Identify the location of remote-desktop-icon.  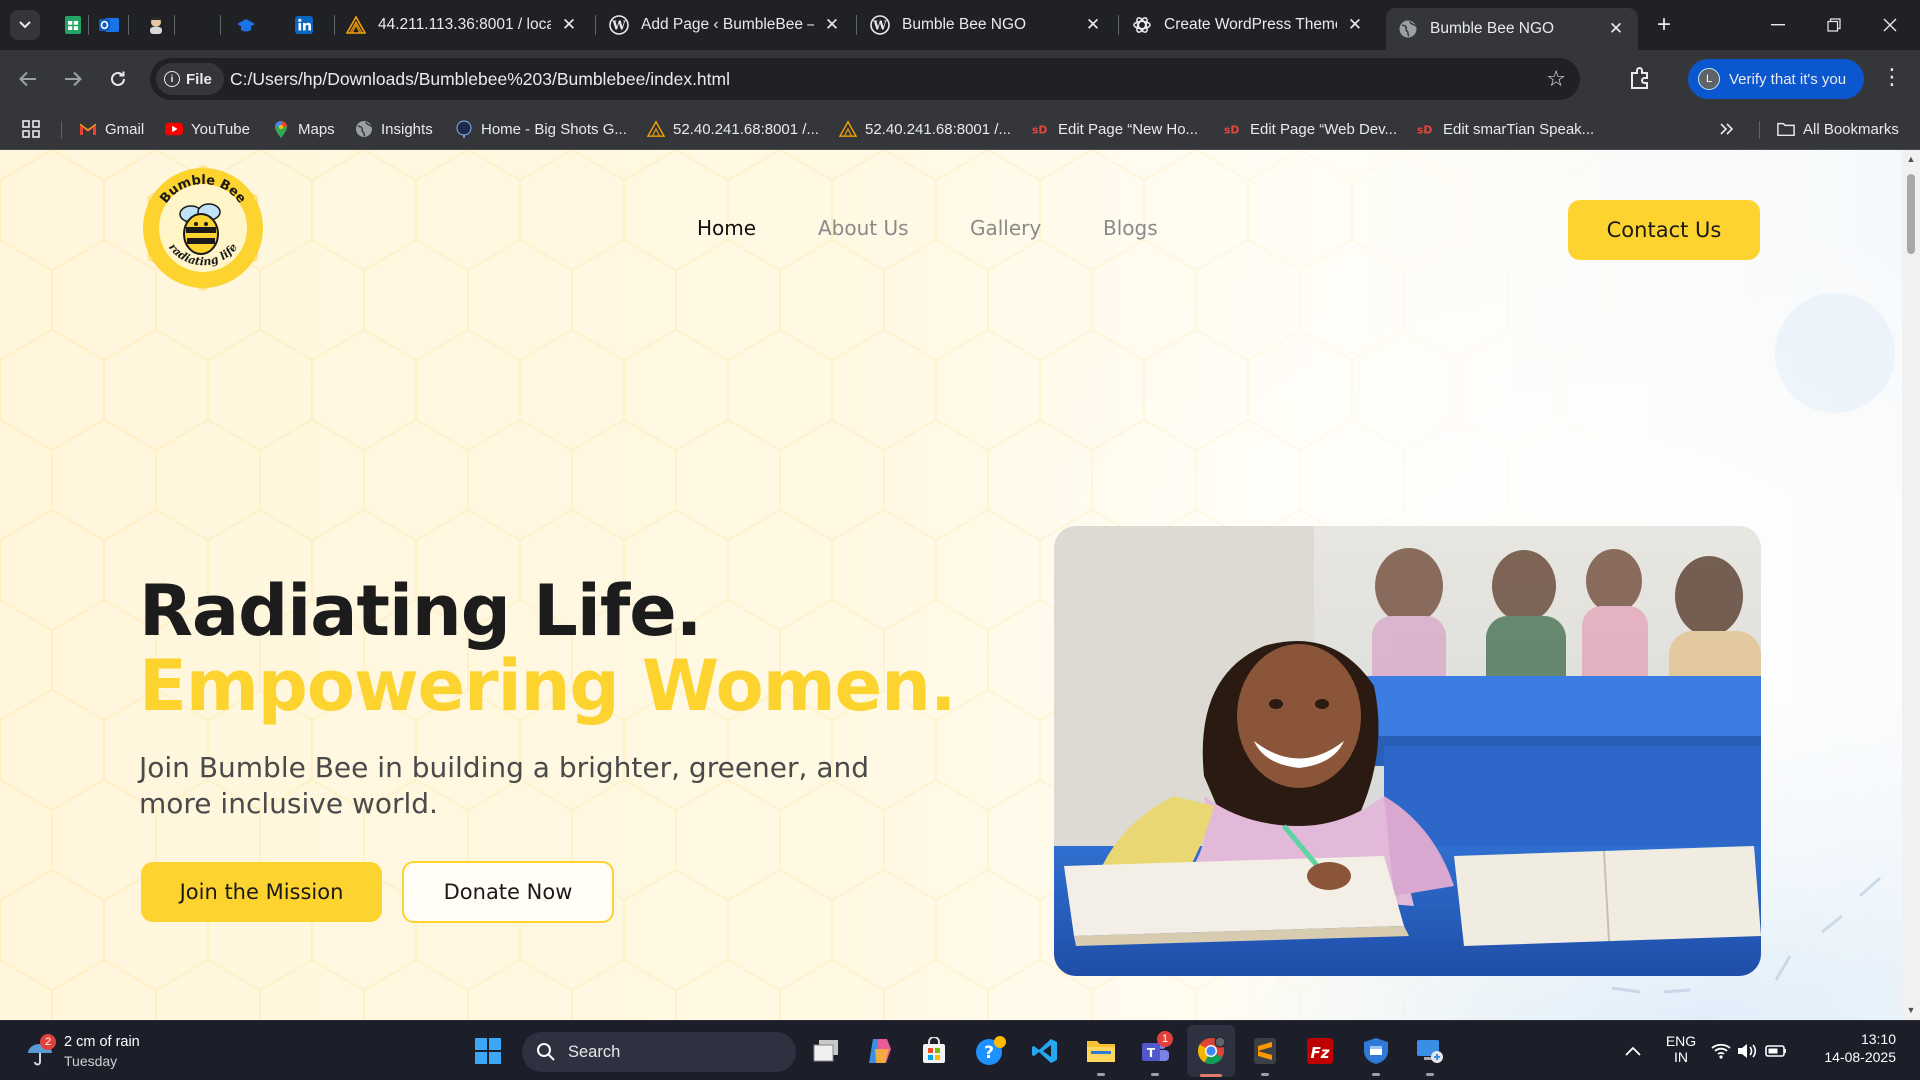
(1430, 1051).